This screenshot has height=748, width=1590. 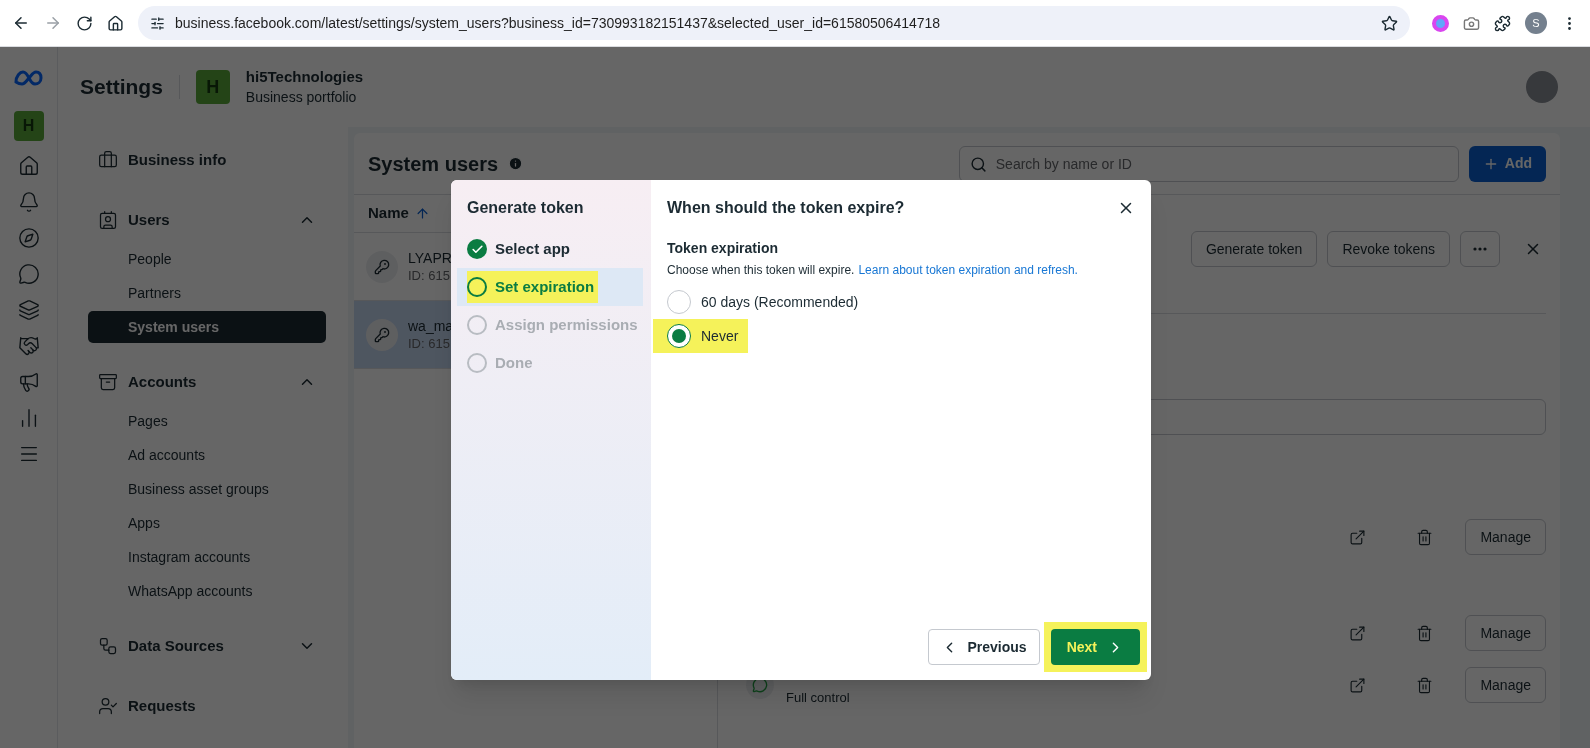 I want to click on sidebar-item: Apps, so click(x=207, y=523).